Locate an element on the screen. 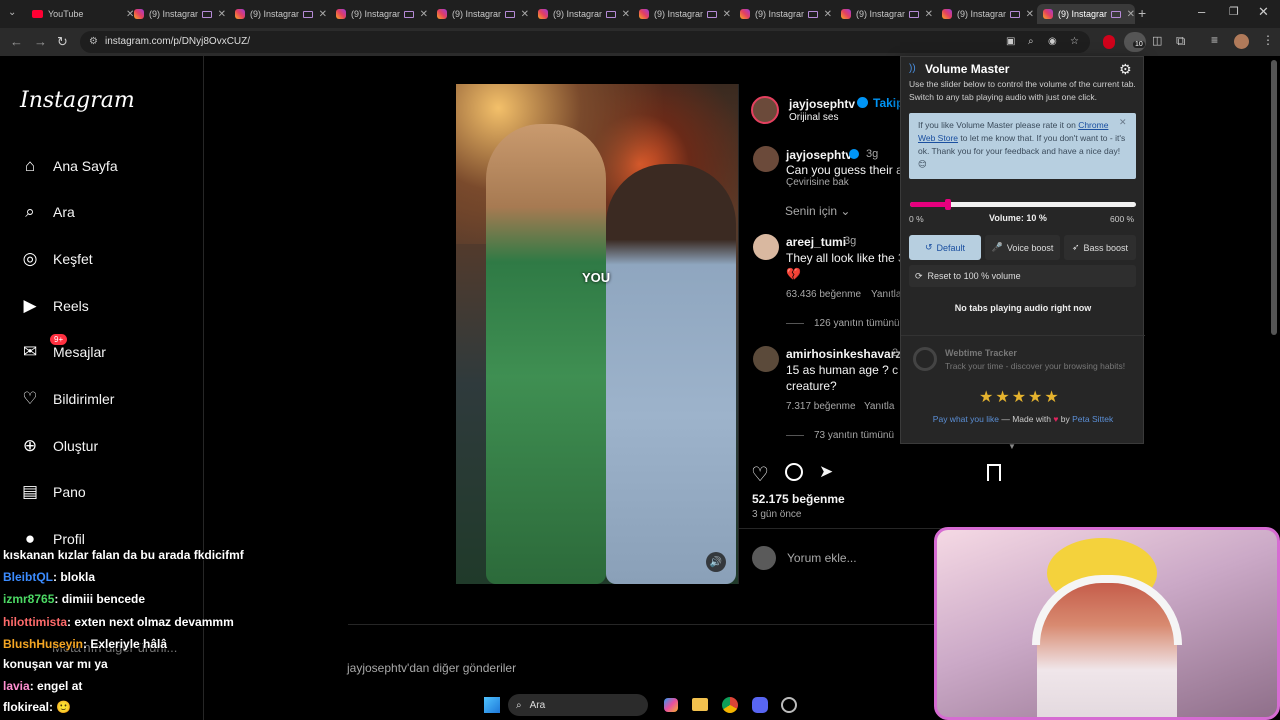 The image size is (1280, 720). sort-dropdown: Senin için ⌄ is located at coordinates (817, 211).